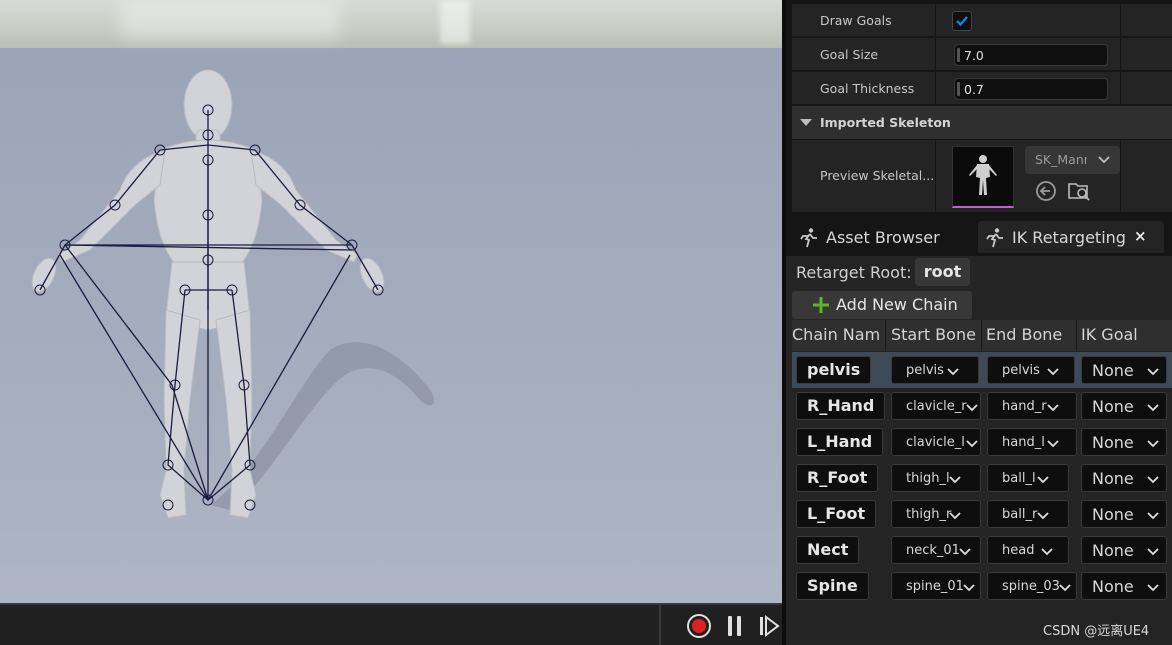 This screenshot has height=645, width=1172. Describe the element at coordinates (1140, 236) in the screenshot. I see `close-icon: ×` at that location.